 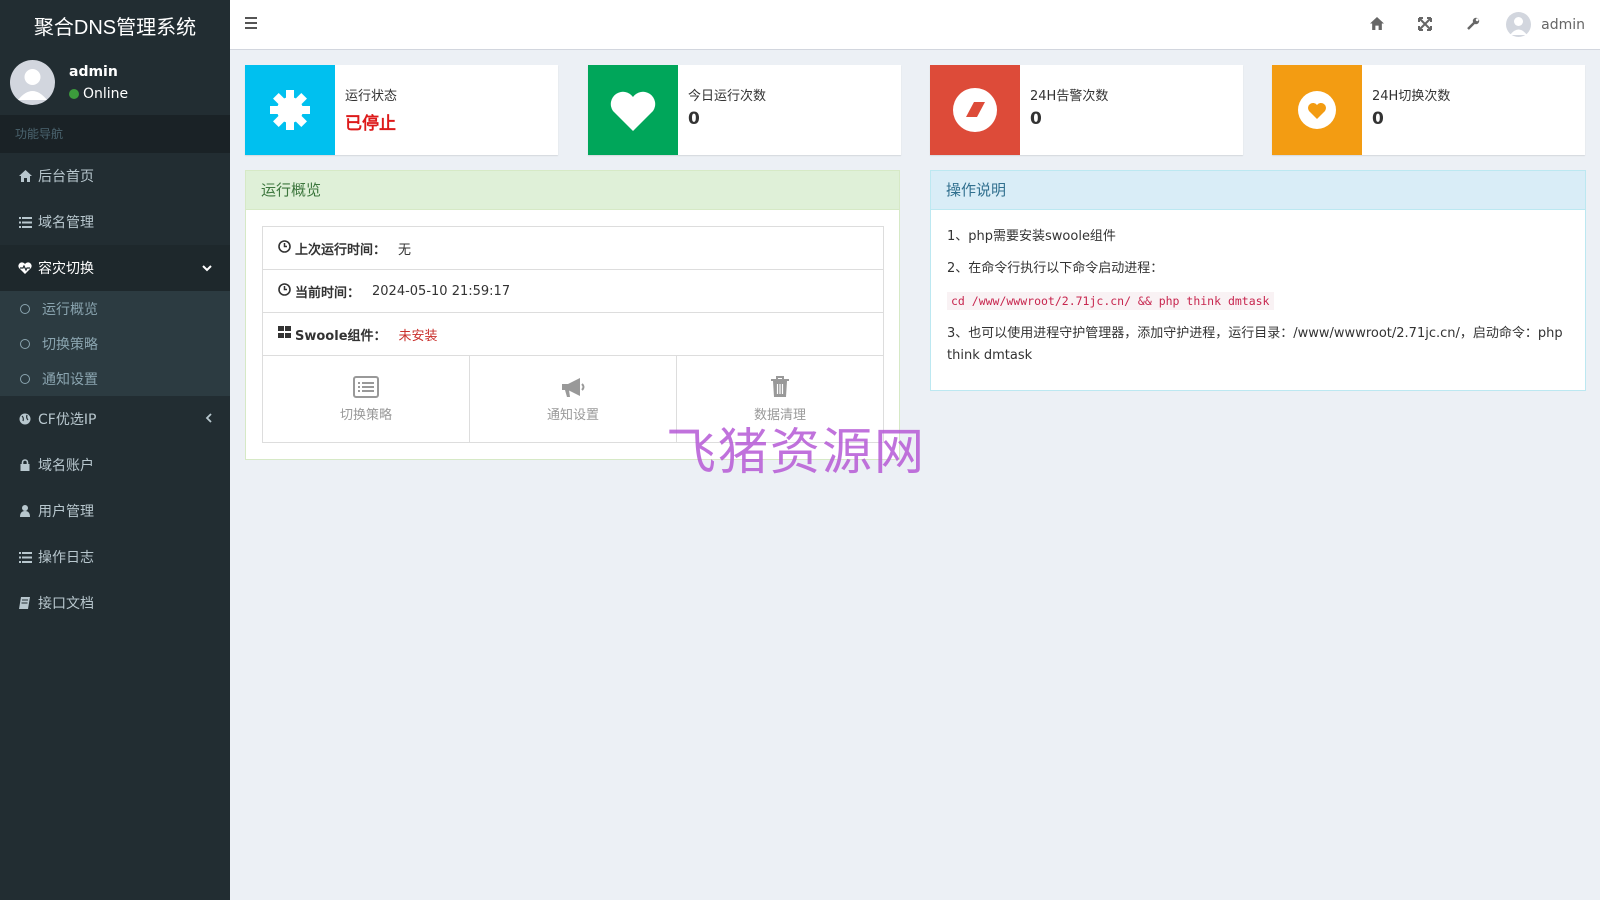 What do you see at coordinates (370, 124) in the screenshot?
I see `info-box-value: 已停止` at bounding box center [370, 124].